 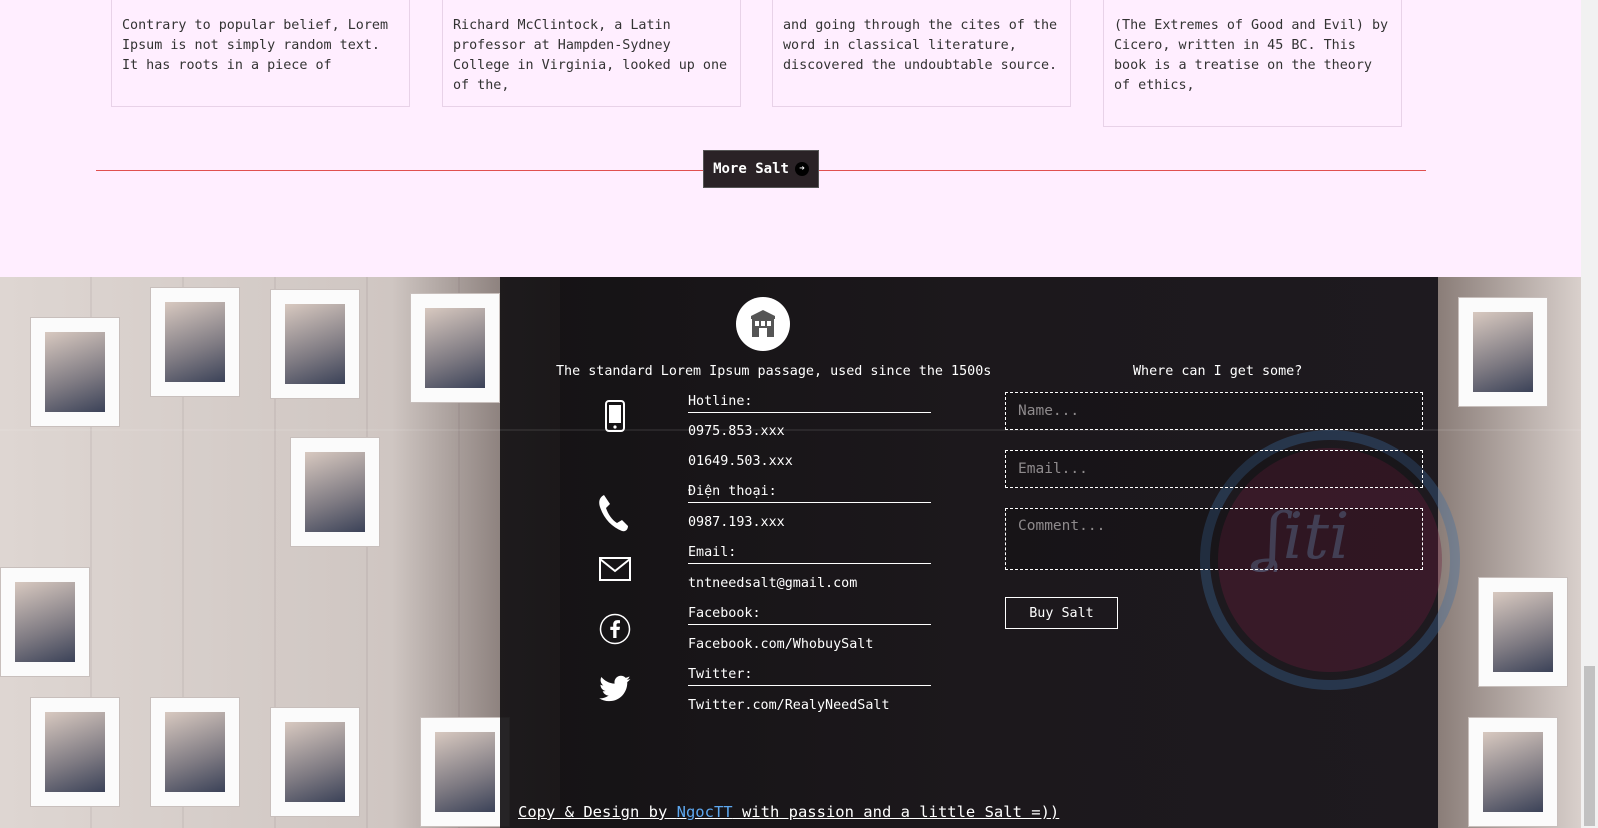 What do you see at coordinates (615, 689) in the screenshot?
I see `twitter-icon` at bounding box center [615, 689].